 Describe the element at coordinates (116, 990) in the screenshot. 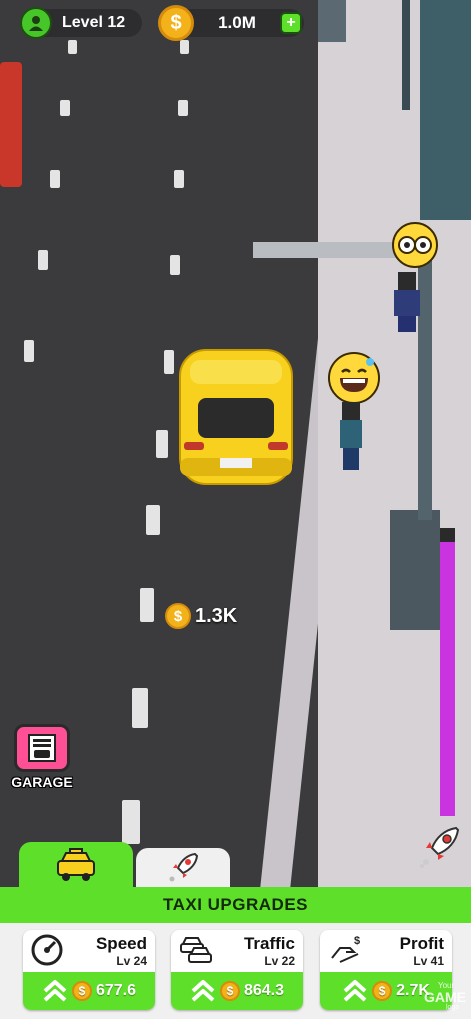

I see `upgrade-cost: 677.6` at that location.